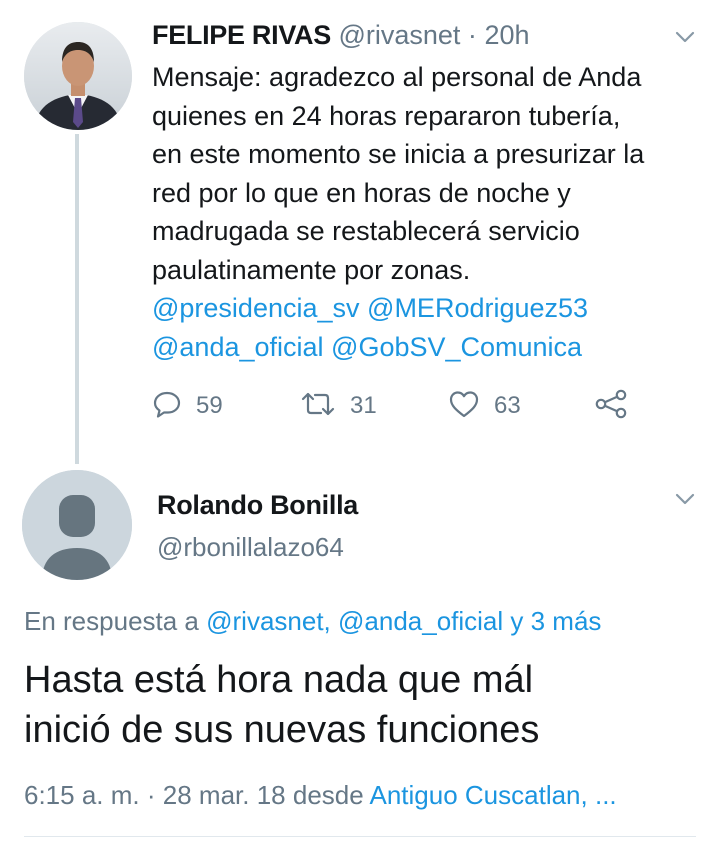 The height and width of the screenshot is (843, 720). Describe the element at coordinates (282, 730) in the screenshot. I see `tweet-text-line: inició de sus nuevas funciones` at that location.